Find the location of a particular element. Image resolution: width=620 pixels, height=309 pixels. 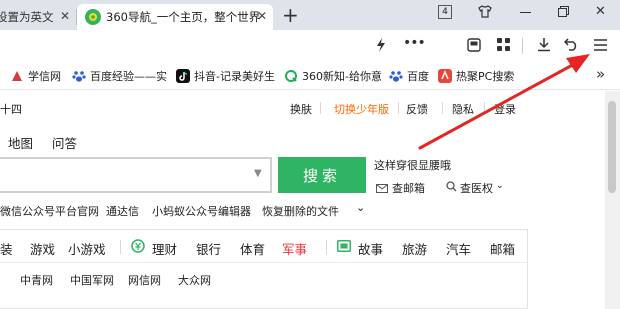

download-icon is located at coordinates (544, 46).